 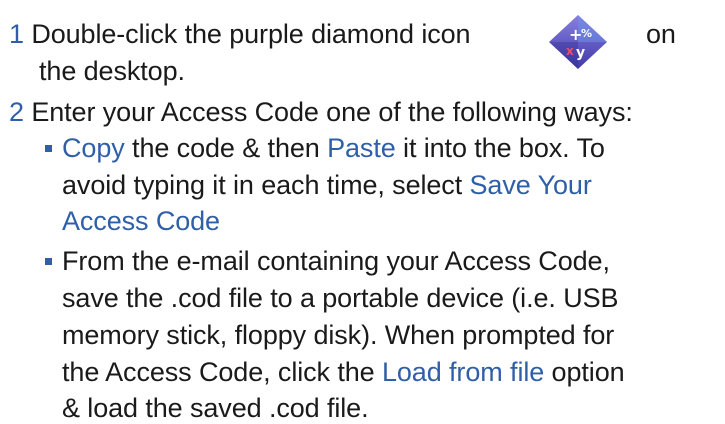 I want to click on paste-link: Paste, so click(x=361, y=148).